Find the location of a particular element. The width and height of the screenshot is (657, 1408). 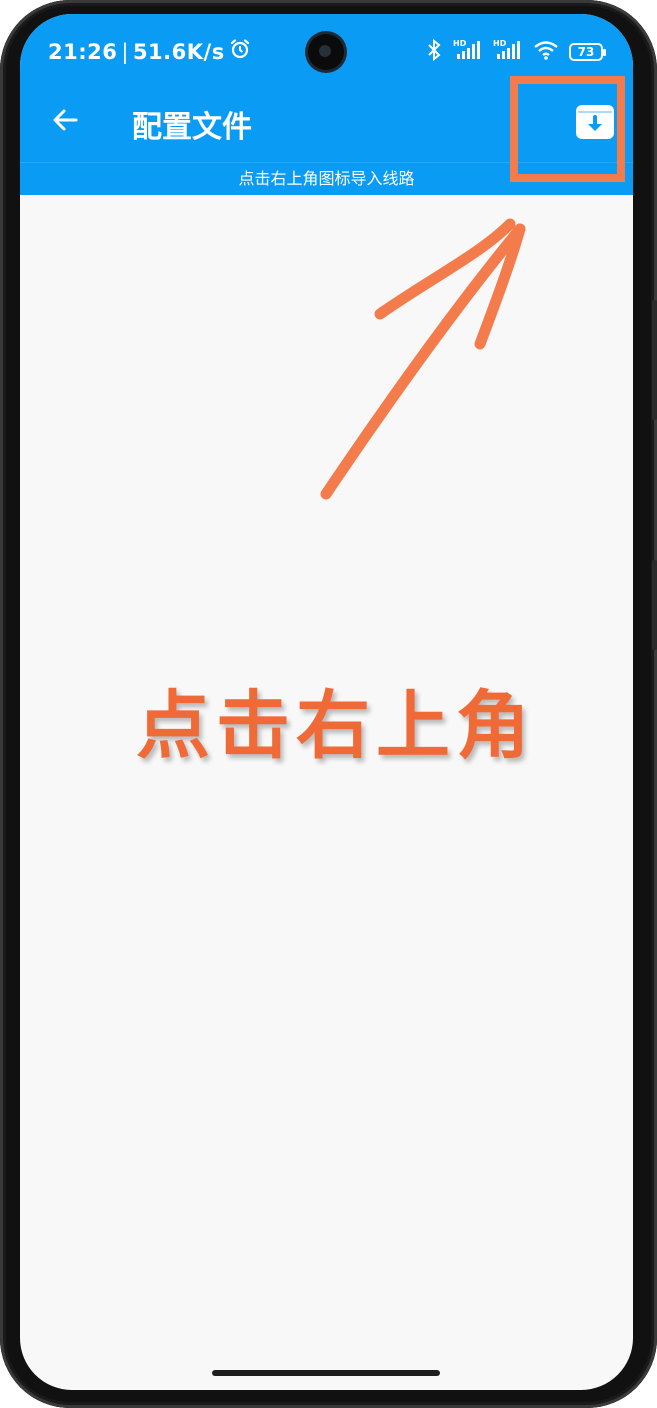

bluetooth-icon is located at coordinates (434, 52).